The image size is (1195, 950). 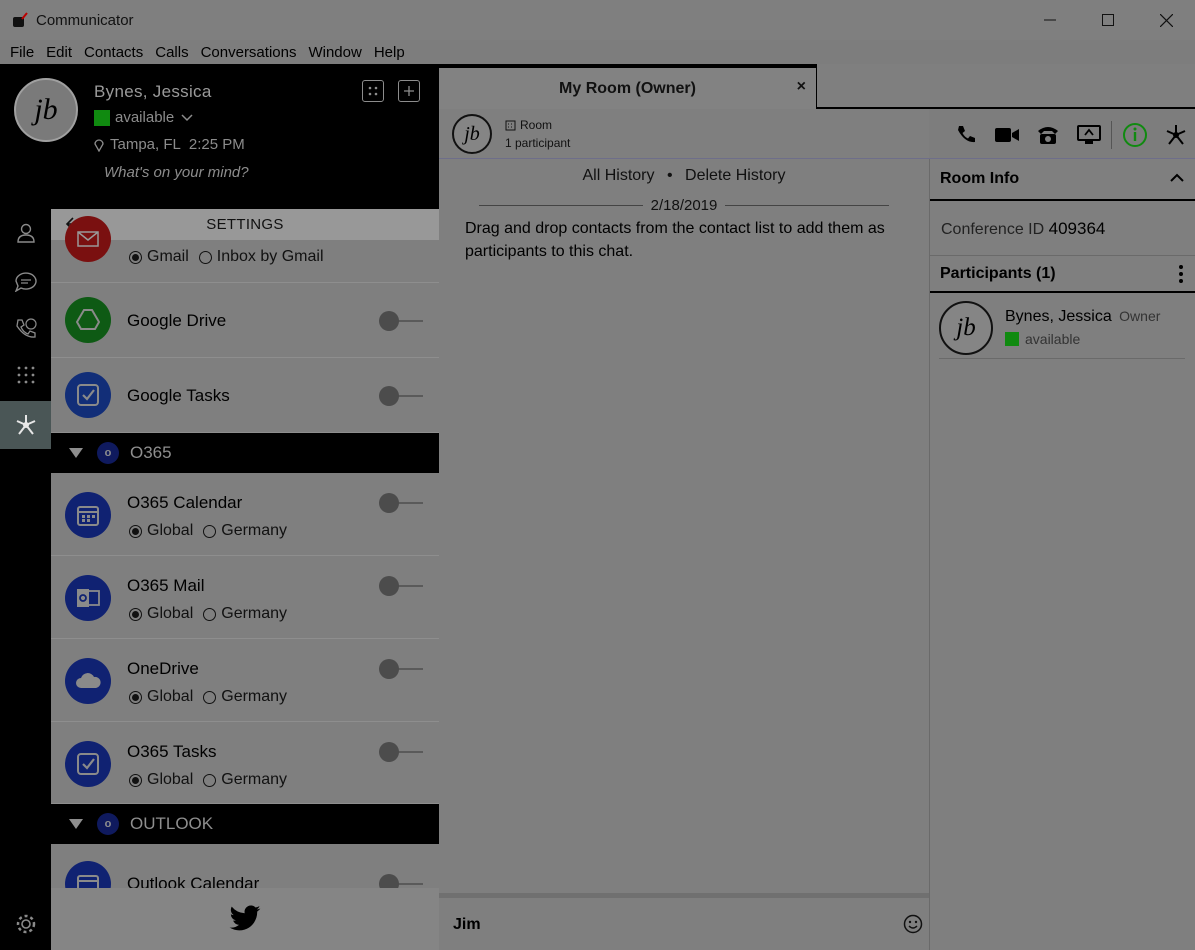 I want to click on office-icon: o, so click(x=108, y=824).